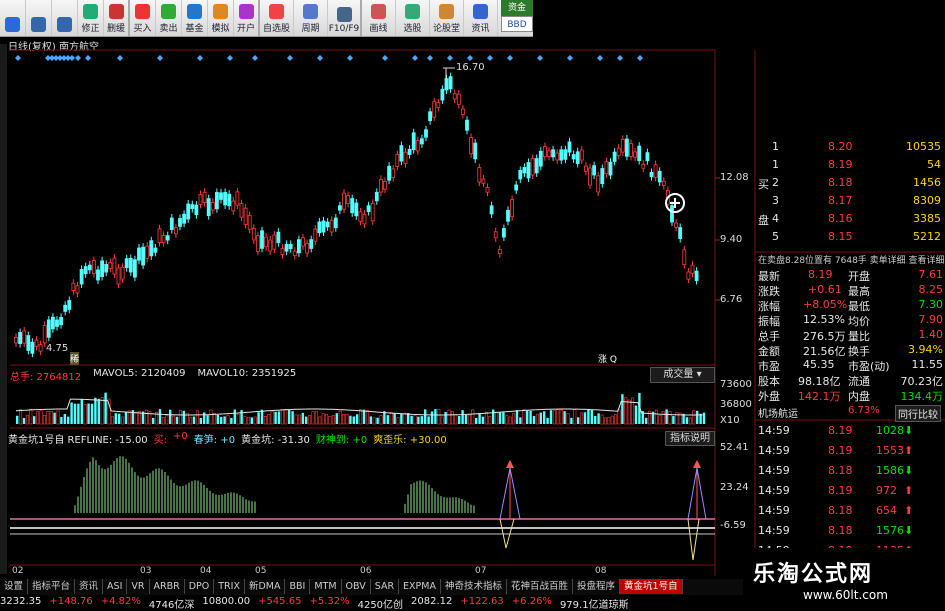 This screenshot has height=611, width=945. Describe the element at coordinates (341, 440) in the screenshot. I see `indicator-item: 财神到: +0` at that location.